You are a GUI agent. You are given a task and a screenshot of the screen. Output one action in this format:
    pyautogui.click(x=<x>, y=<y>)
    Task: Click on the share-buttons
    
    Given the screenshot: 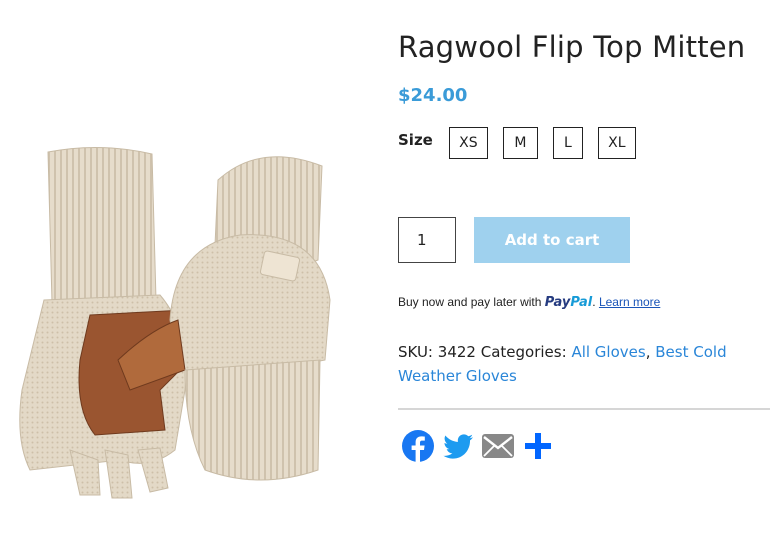 What is the action you would take?
    pyautogui.click(x=481, y=446)
    